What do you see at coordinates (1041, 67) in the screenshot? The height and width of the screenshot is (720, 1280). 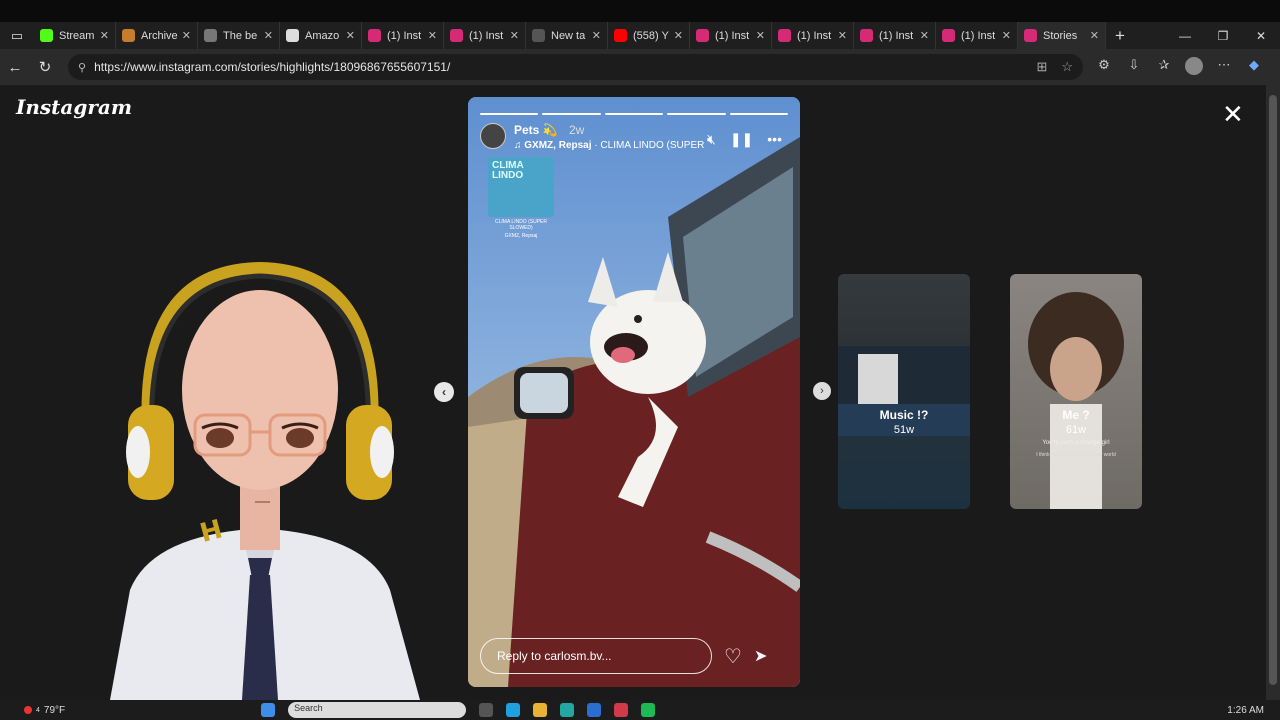 I see `app-available-icon: ⊞` at bounding box center [1041, 67].